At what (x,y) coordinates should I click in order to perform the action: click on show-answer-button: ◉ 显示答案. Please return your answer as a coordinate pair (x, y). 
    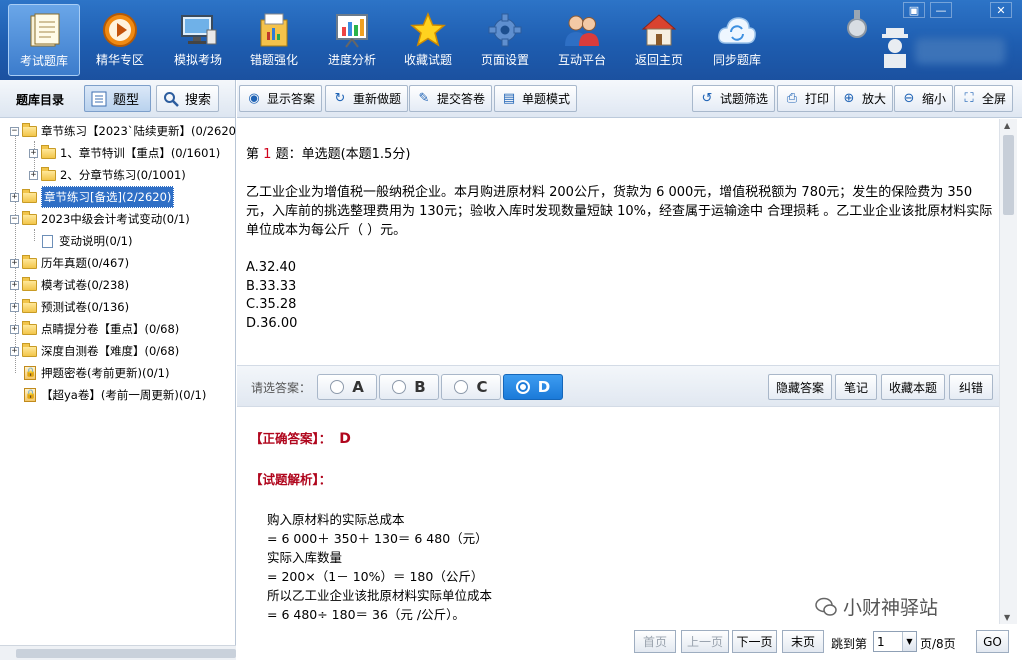
    Looking at the image, I should click on (281, 98).